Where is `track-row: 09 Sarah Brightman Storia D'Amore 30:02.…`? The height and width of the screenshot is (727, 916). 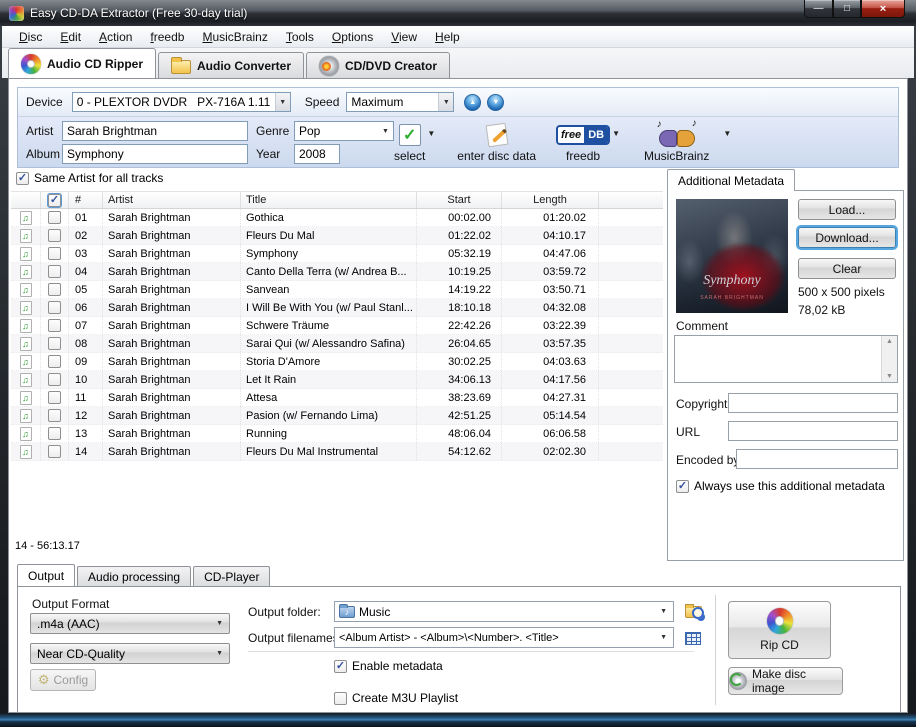
track-row: 09 Sarah Brightman Storia D'Amore 30:02.… is located at coordinates (337, 362).